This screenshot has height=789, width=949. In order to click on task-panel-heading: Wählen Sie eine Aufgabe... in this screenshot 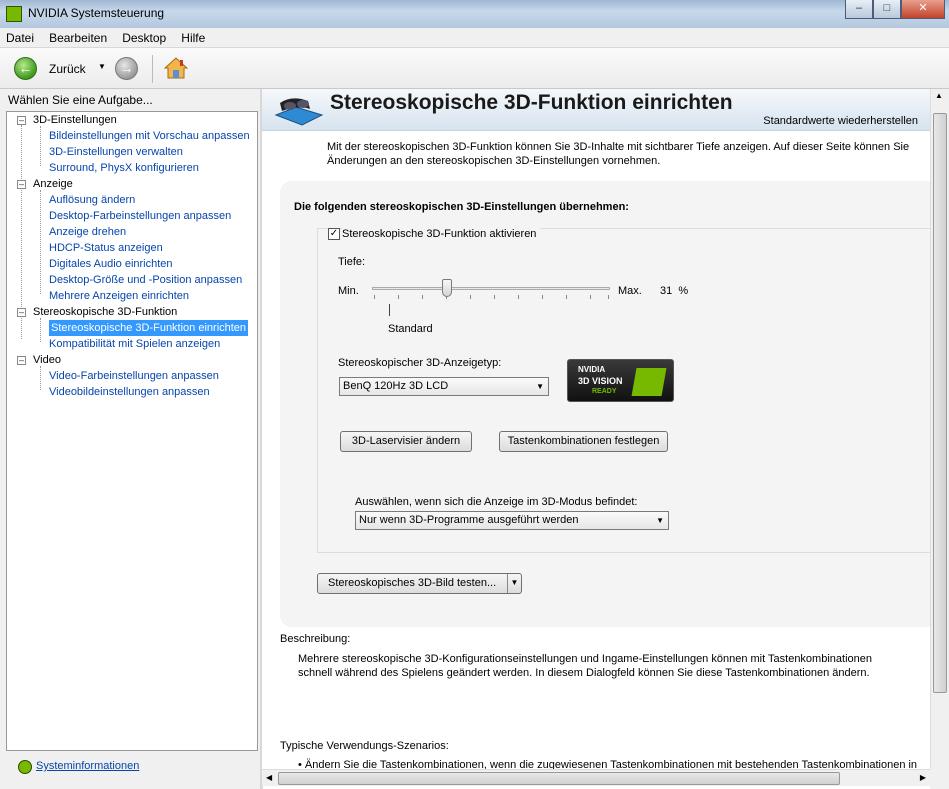, I will do `click(80, 100)`.